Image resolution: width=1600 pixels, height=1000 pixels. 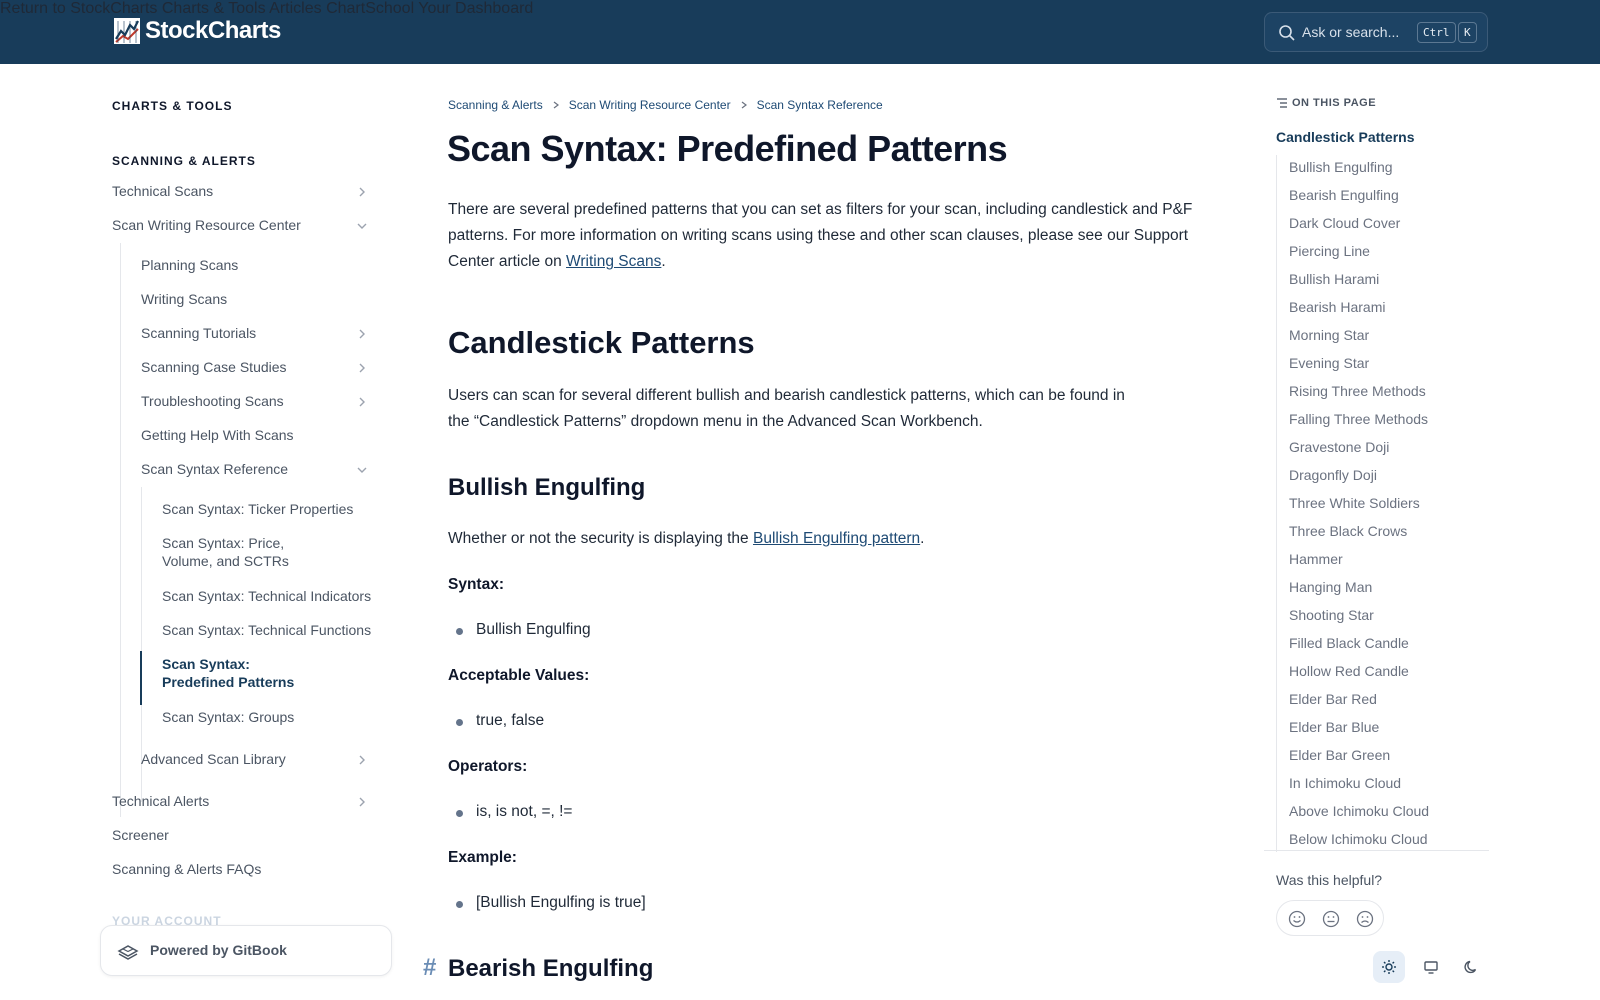 What do you see at coordinates (295, 8) in the screenshot?
I see `nav-articles: Articles` at bounding box center [295, 8].